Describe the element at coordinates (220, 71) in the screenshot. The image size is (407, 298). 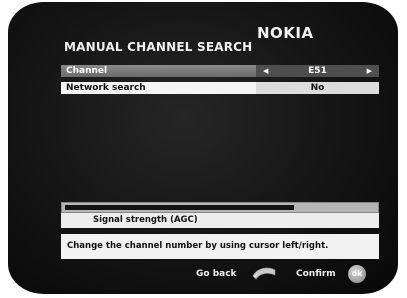
I see `channel-row: Channel ◀ E51 ▶` at that location.